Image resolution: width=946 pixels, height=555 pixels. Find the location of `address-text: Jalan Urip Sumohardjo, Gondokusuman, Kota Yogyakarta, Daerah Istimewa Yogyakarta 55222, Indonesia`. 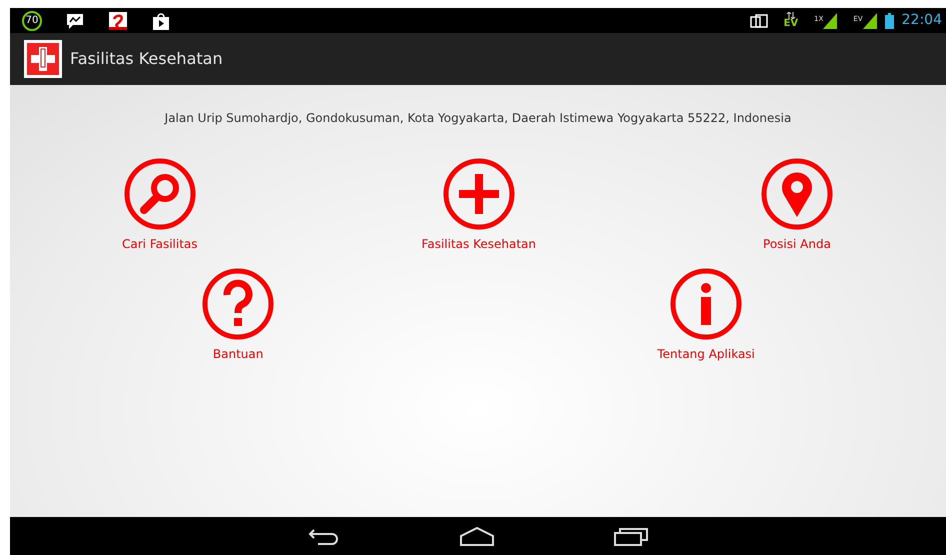

address-text: Jalan Urip Sumohardjo, Gondokusuman, Kota Yogyakarta, Daerah Istimewa Yogyakarta 55222, Indonesia is located at coordinates (477, 118).